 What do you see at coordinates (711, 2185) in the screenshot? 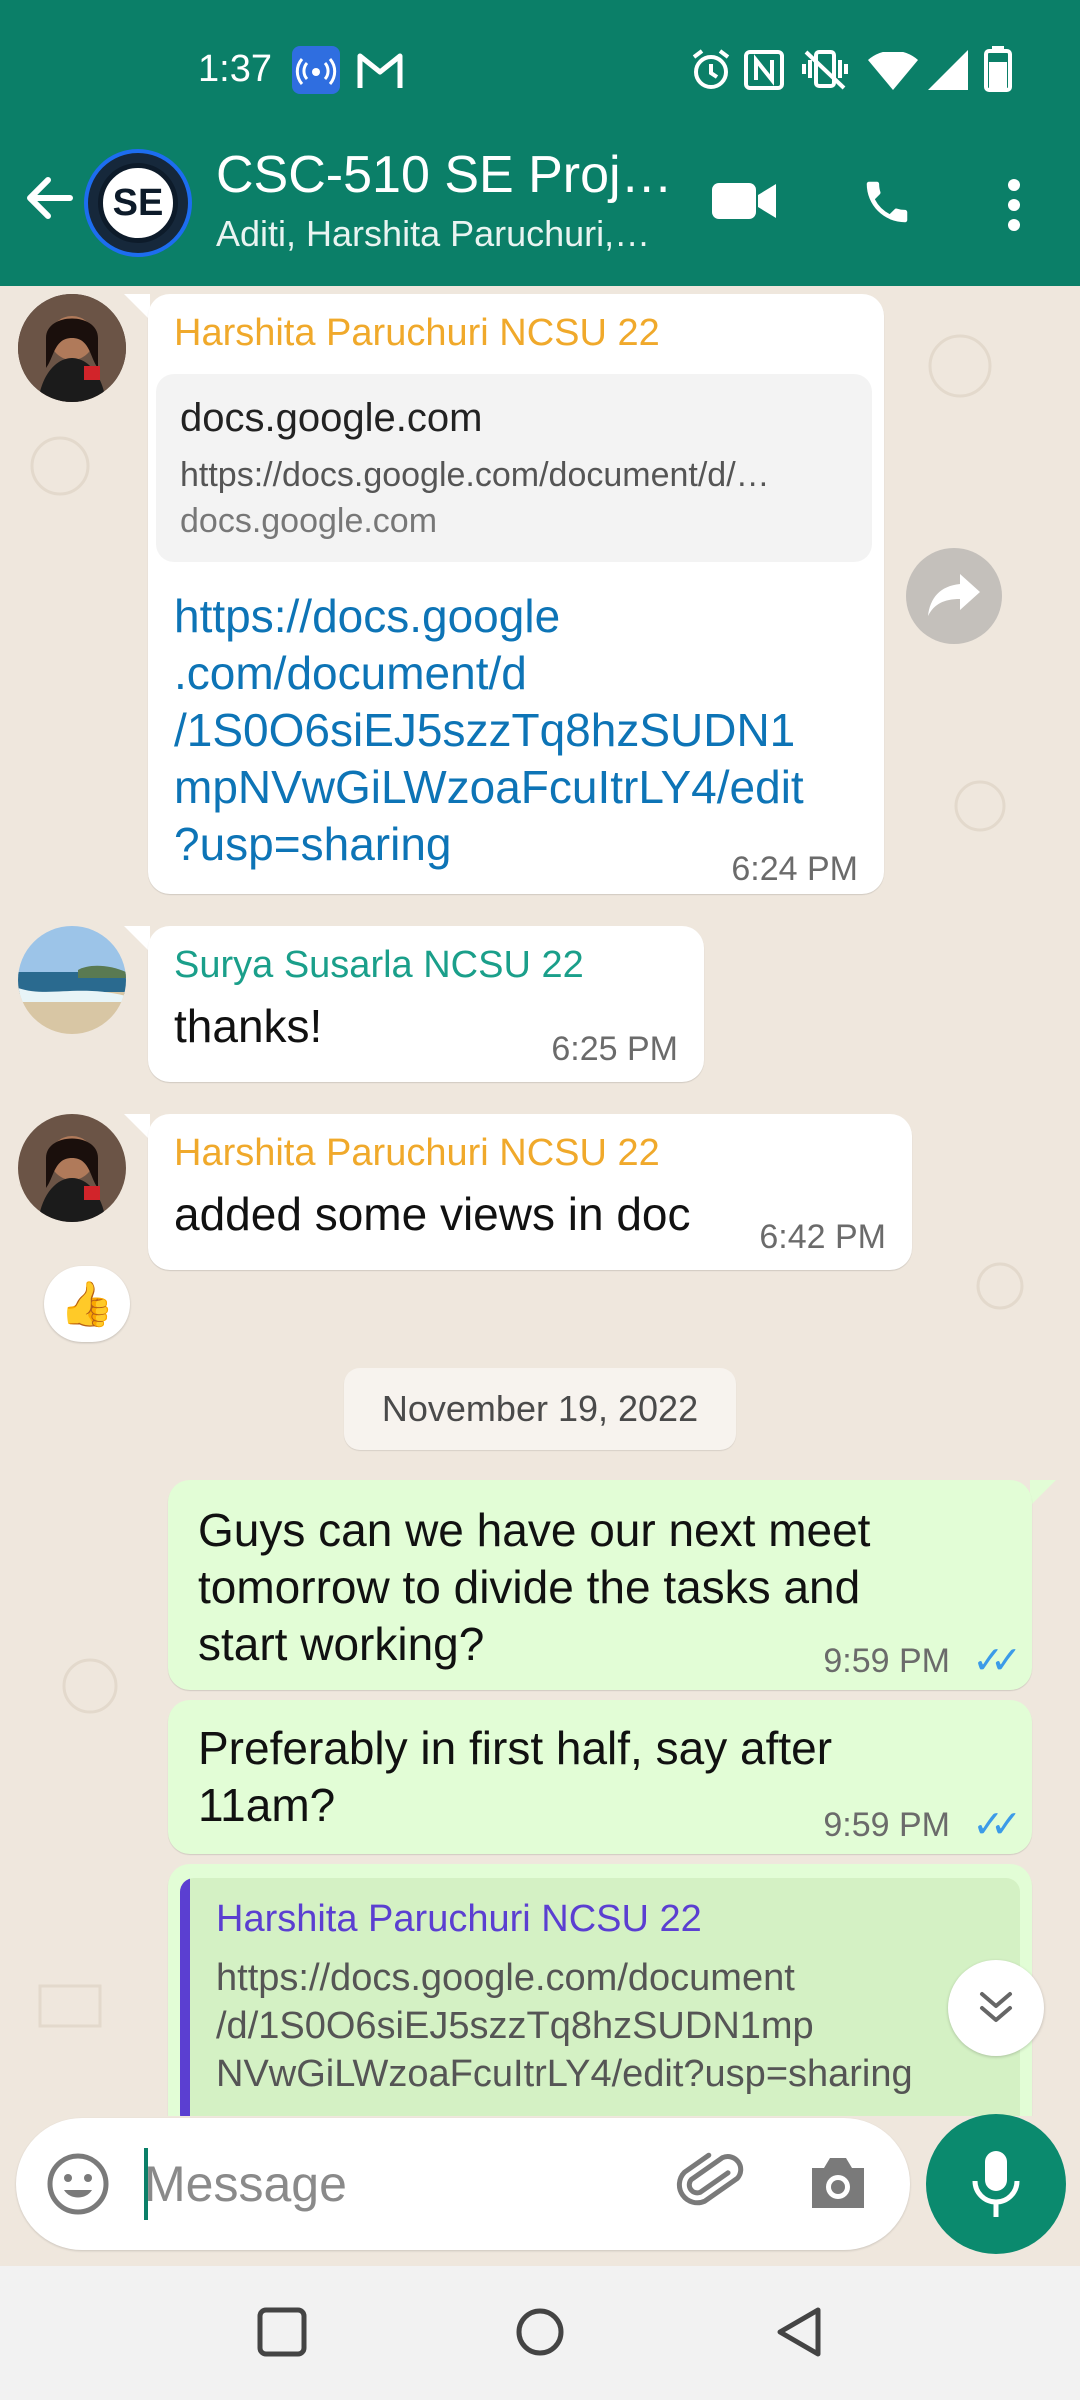
I see `attach-icon` at bounding box center [711, 2185].